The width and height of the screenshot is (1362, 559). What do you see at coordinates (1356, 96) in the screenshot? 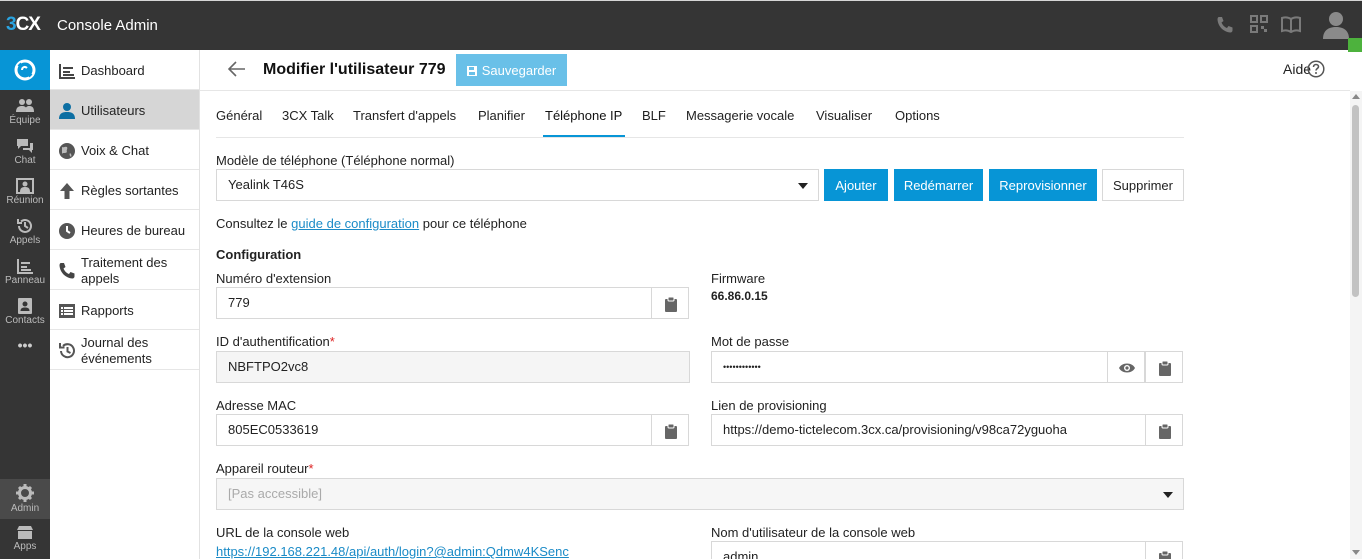
I see `scroll-up-icon` at bounding box center [1356, 96].